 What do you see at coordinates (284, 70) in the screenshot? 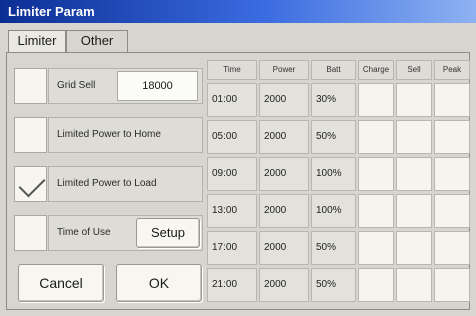
I see `col-header-power: Power` at bounding box center [284, 70].